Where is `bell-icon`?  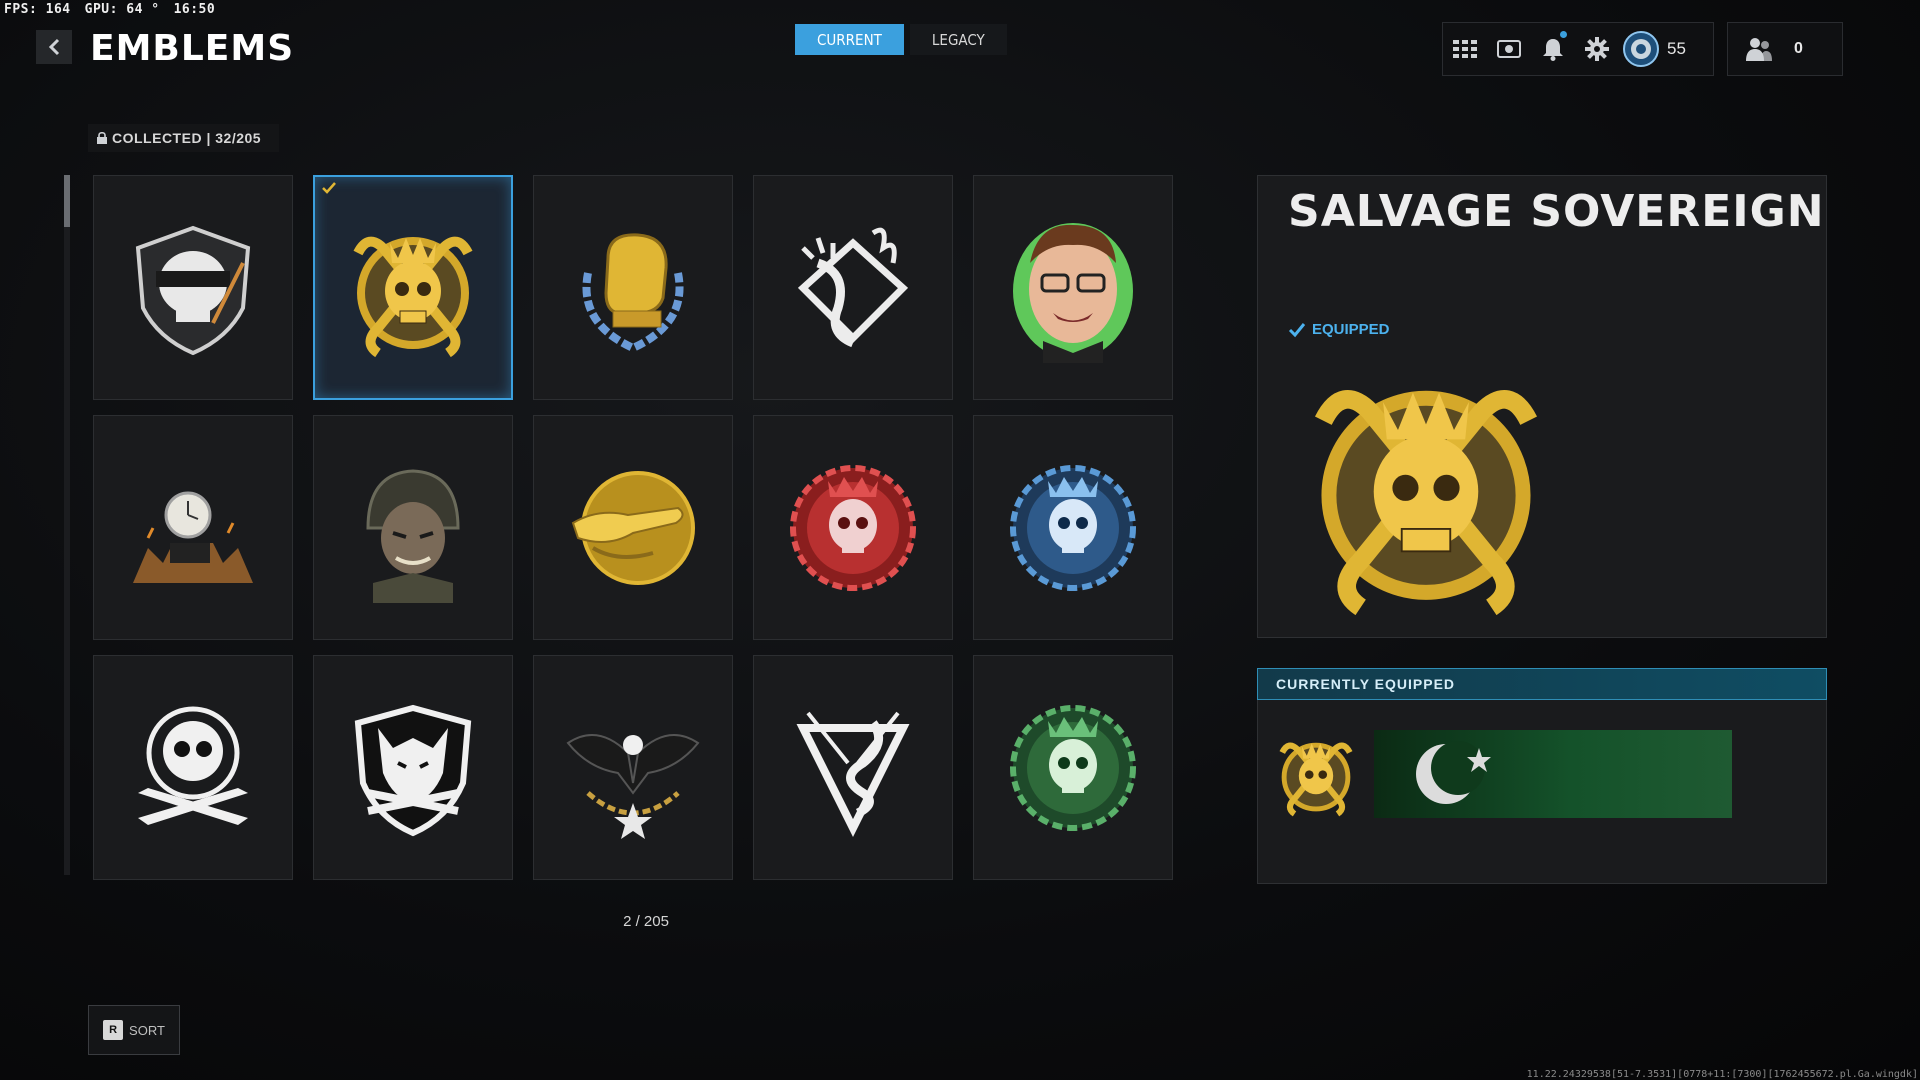 bell-icon is located at coordinates (1553, 50).